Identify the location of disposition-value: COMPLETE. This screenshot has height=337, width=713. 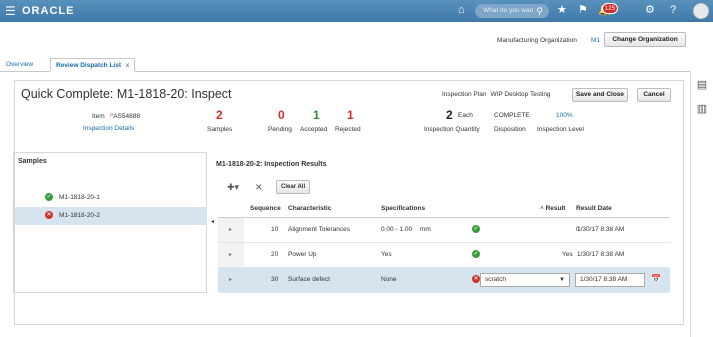
(512, 115).